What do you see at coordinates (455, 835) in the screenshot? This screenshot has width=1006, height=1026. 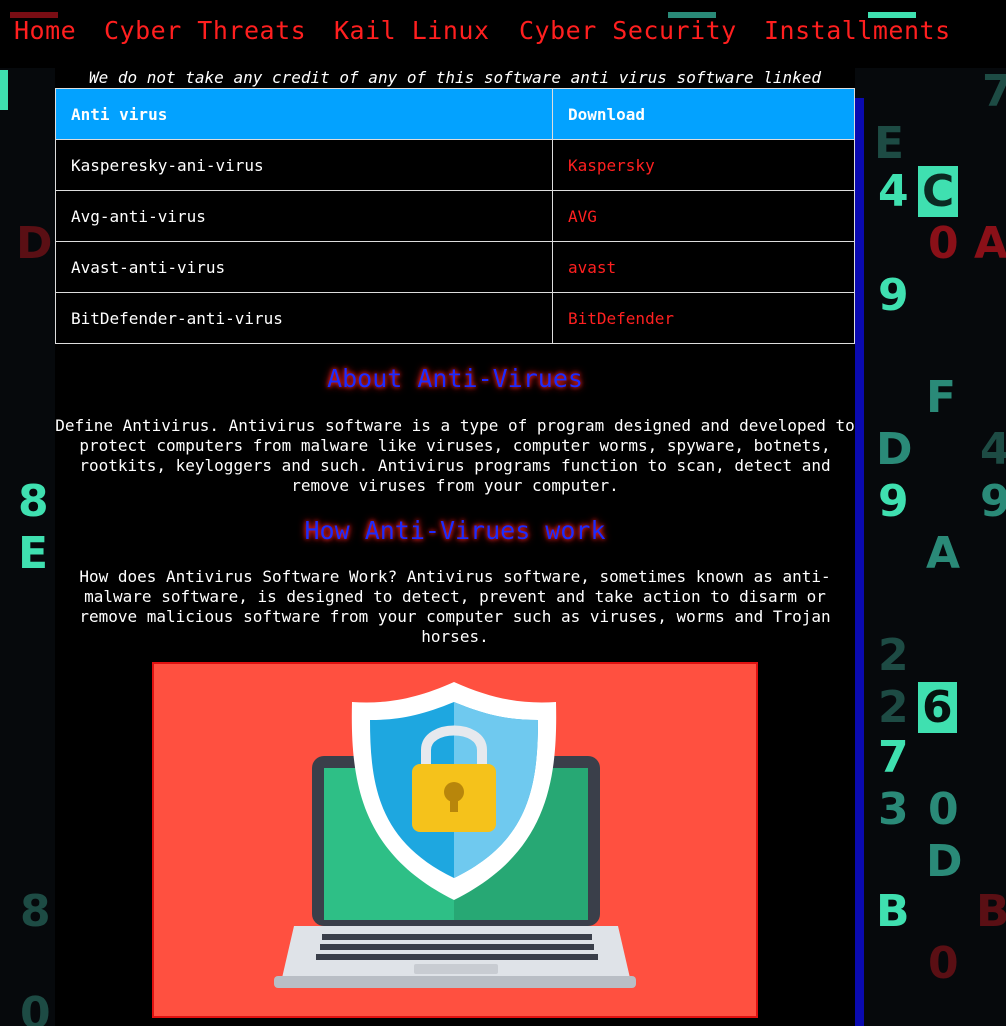 I see `laptop-shield-lock-icon` at bounding box center [455, 835].